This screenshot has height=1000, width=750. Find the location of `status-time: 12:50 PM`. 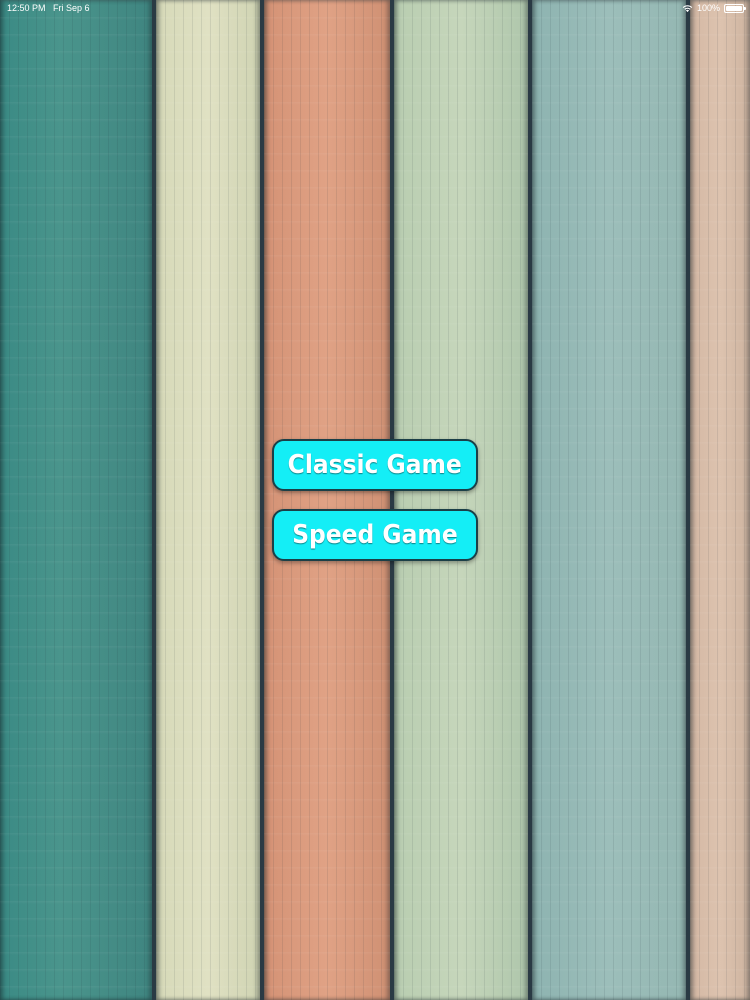

status-time: 12:50 PM is located at coordinates (26, 8).